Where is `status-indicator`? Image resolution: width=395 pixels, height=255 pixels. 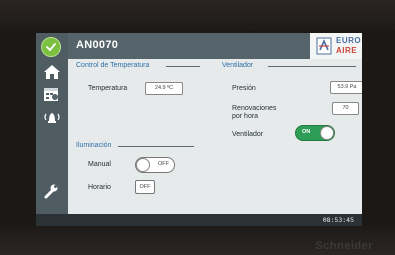
status-indicator is located at coordinates (51, 47).